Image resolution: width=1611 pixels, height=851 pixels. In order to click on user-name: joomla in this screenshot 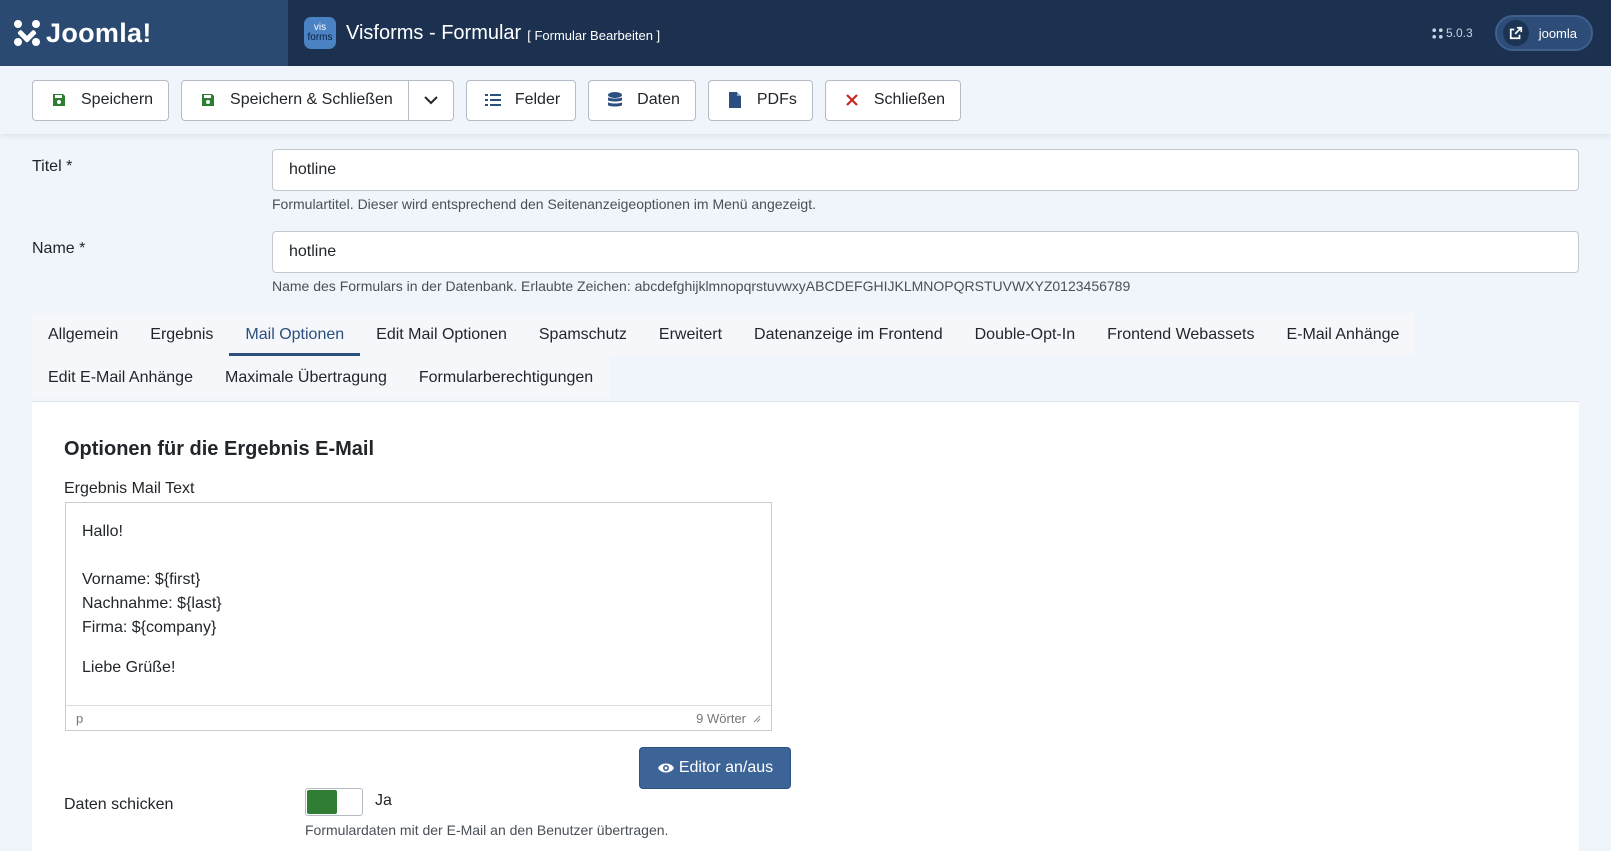, I will do `click(1557, 33)`.